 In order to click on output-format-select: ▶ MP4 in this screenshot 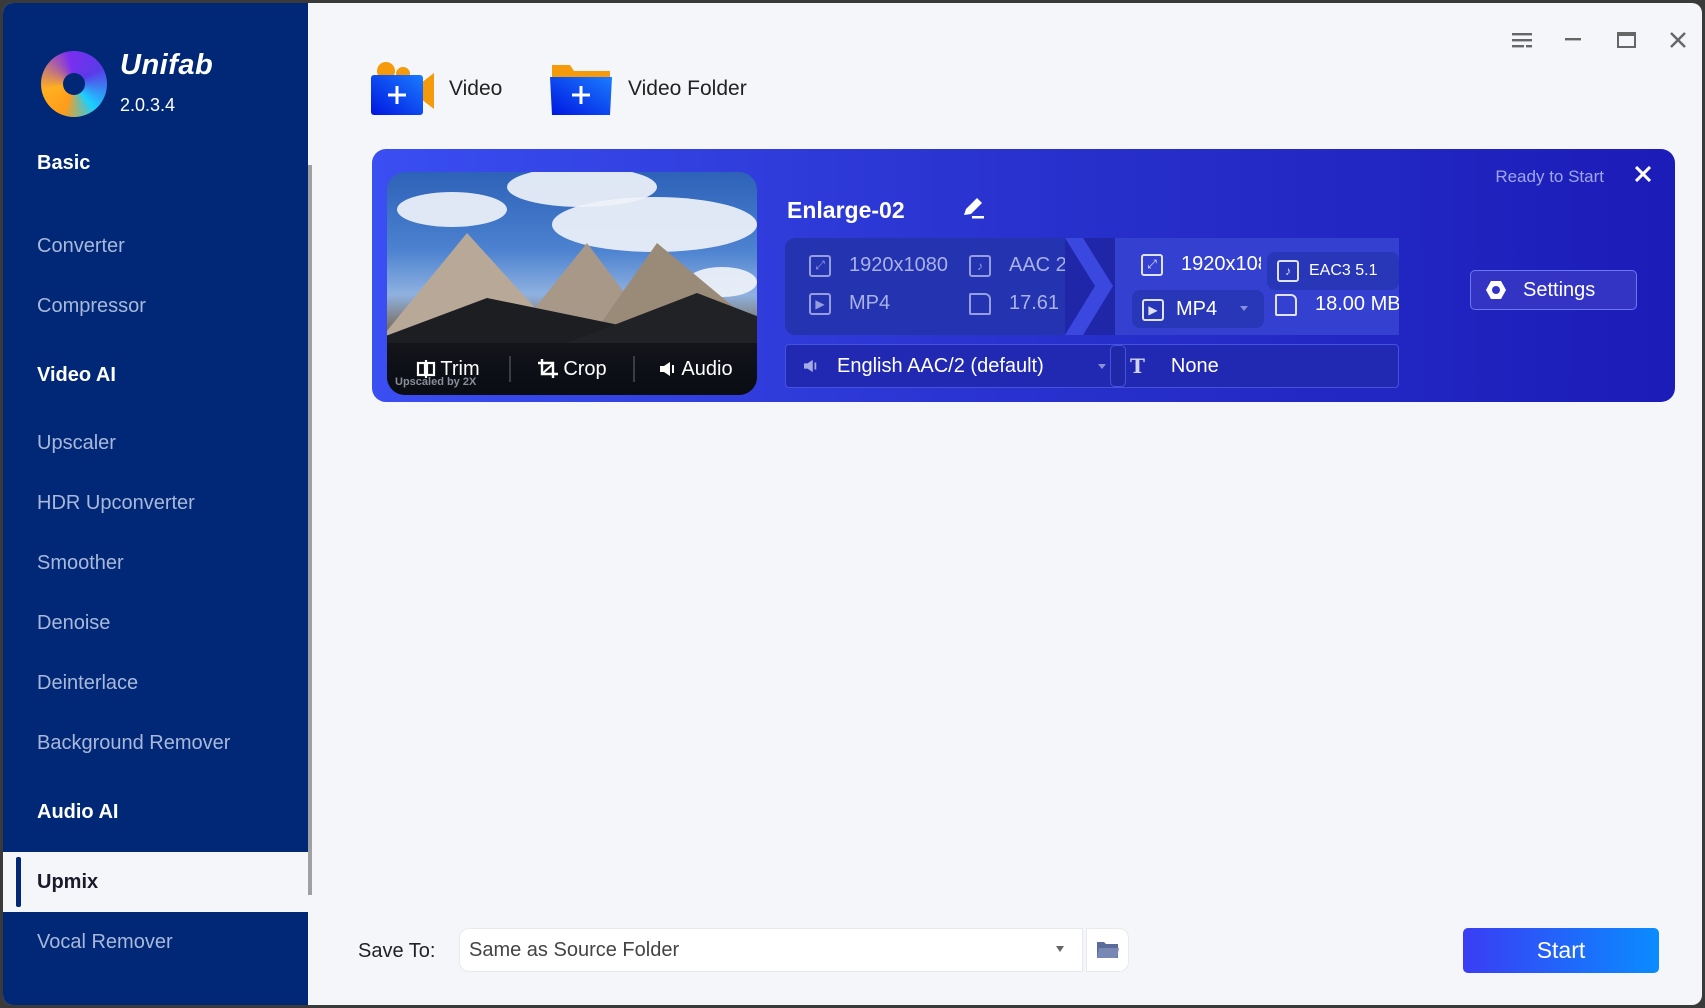, I will do `click(1198, 309)`.